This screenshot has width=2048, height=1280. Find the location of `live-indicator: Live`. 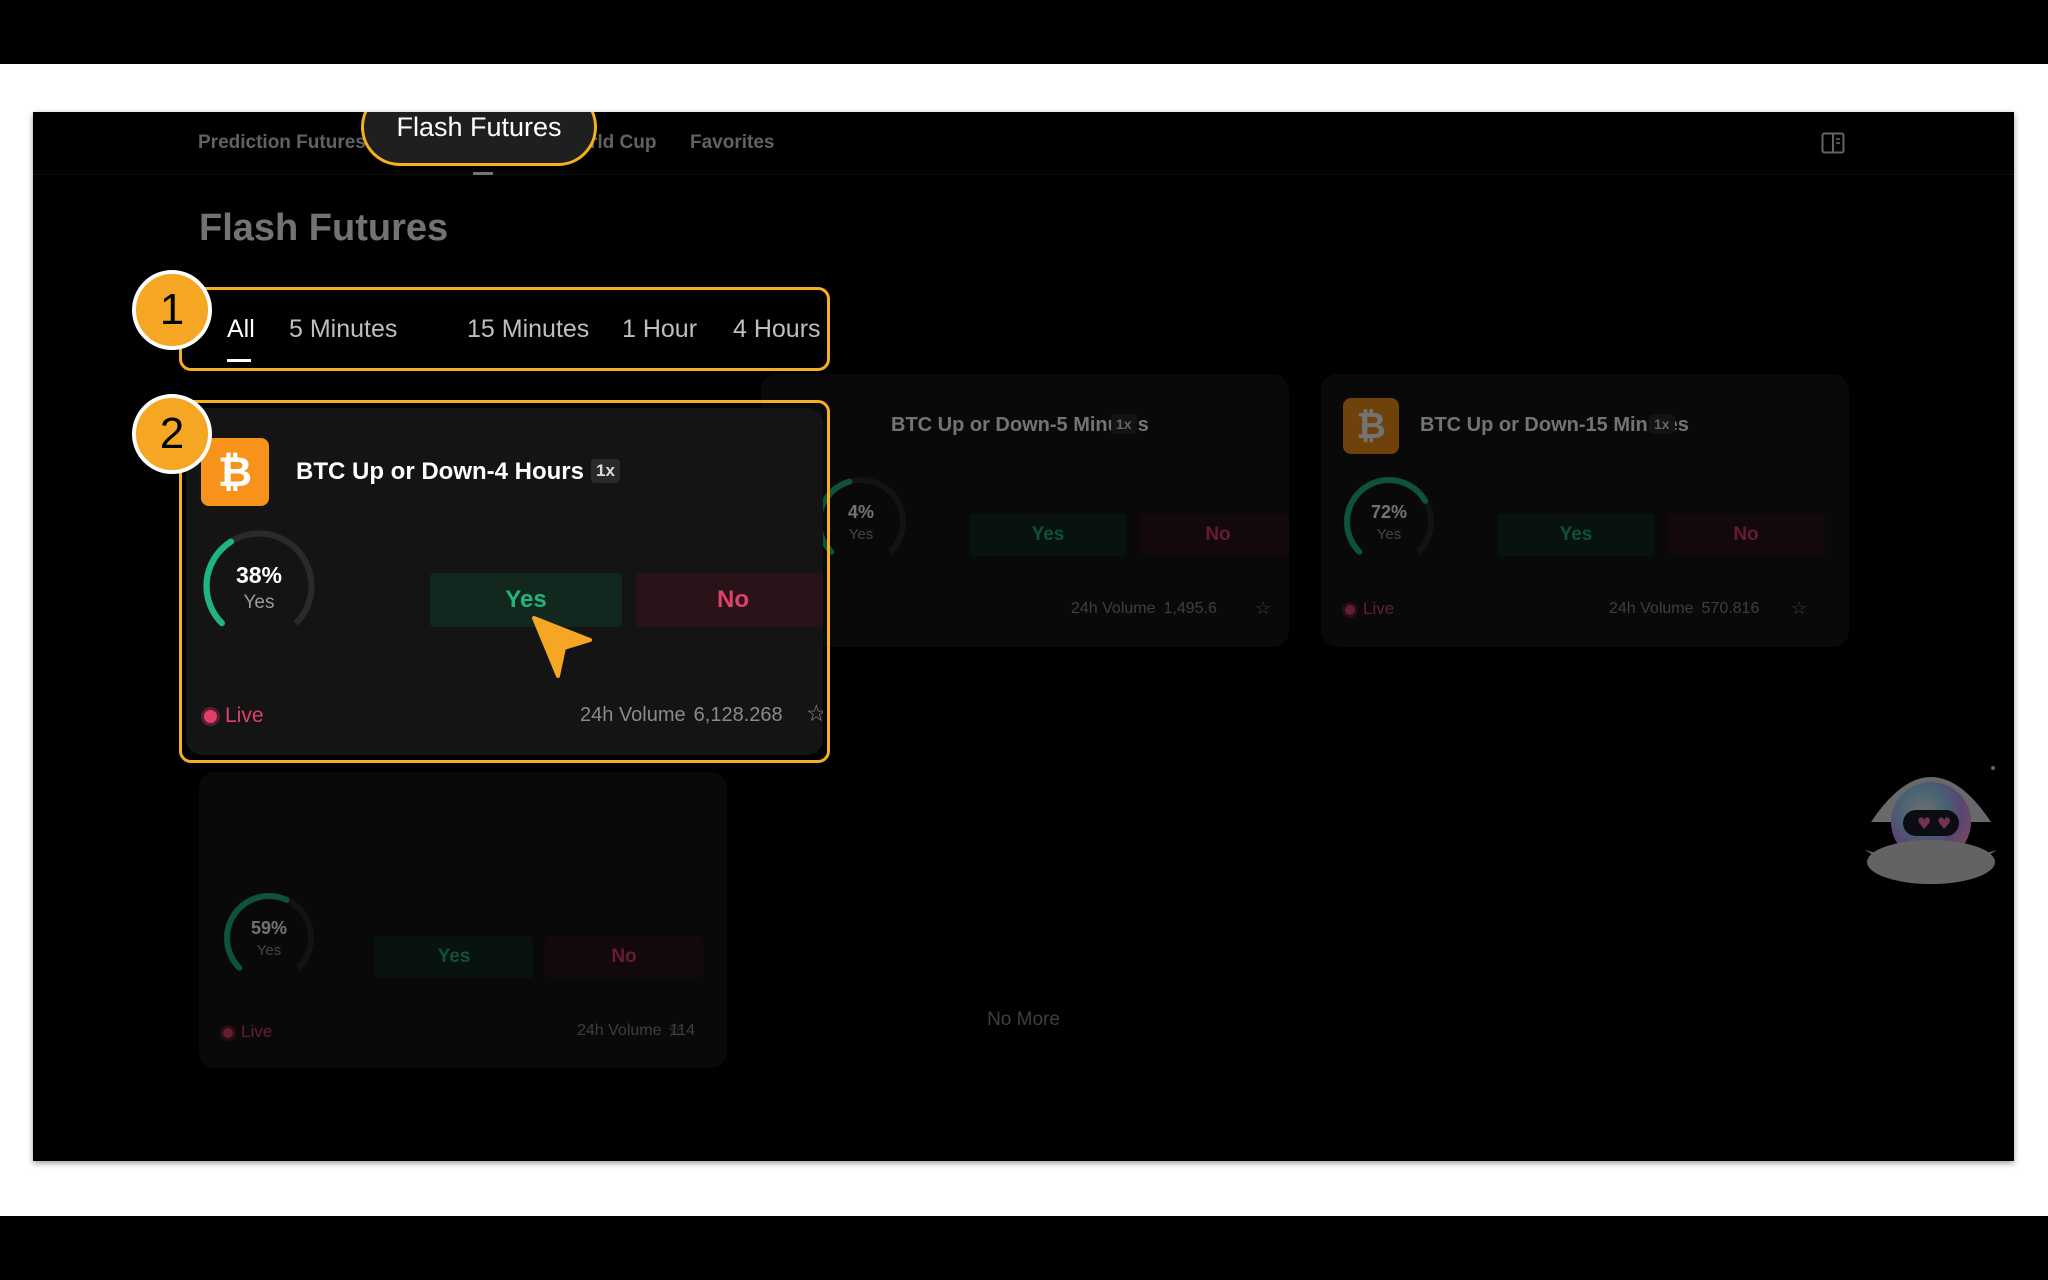

live-indicator: Live is located at coordinates (1369, 609).